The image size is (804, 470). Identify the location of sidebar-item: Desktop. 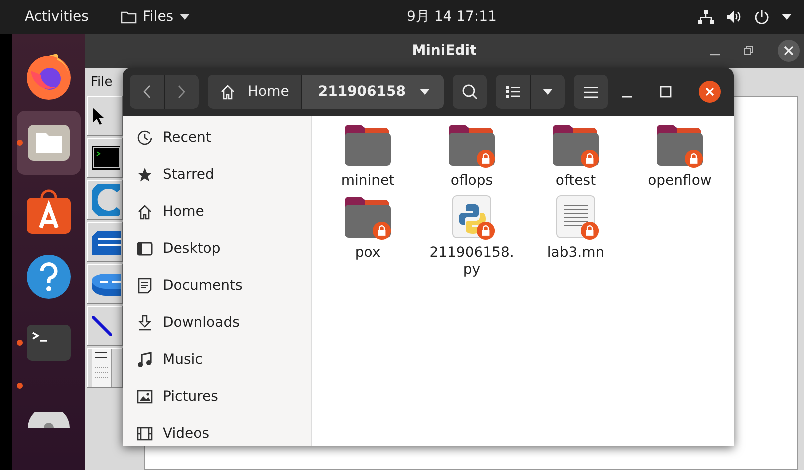
(217, 248).